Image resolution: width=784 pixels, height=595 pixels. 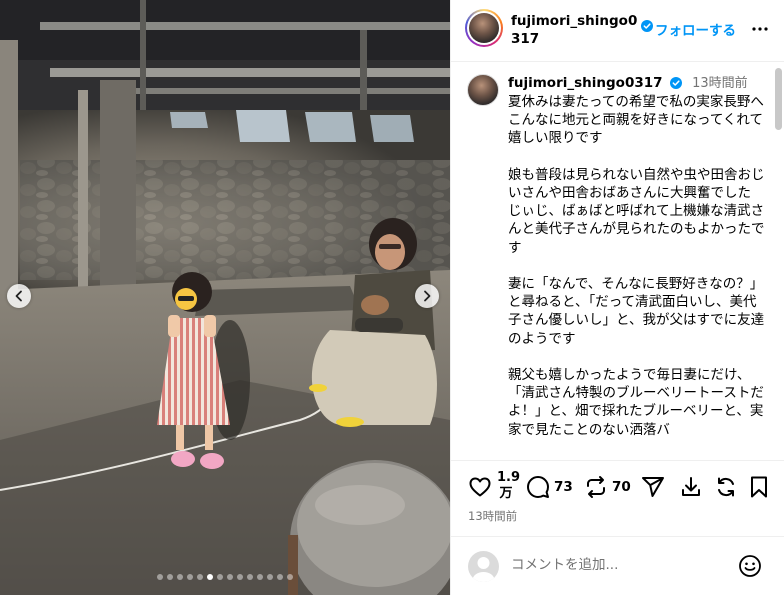 I want to click on post-header: fujimori_shingo0317 フォローする, so click(x=617, y=31).